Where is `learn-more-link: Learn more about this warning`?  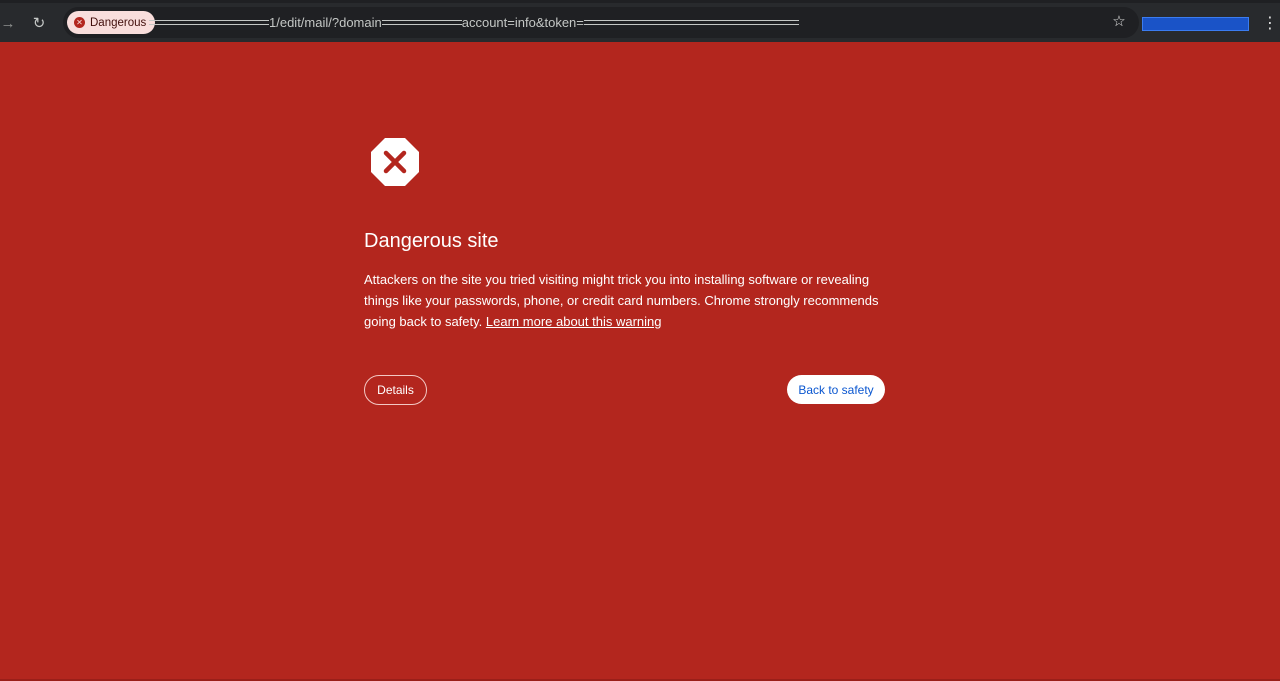
learn-more-link: Learn more about this warning is located at coordinates (574, 321).